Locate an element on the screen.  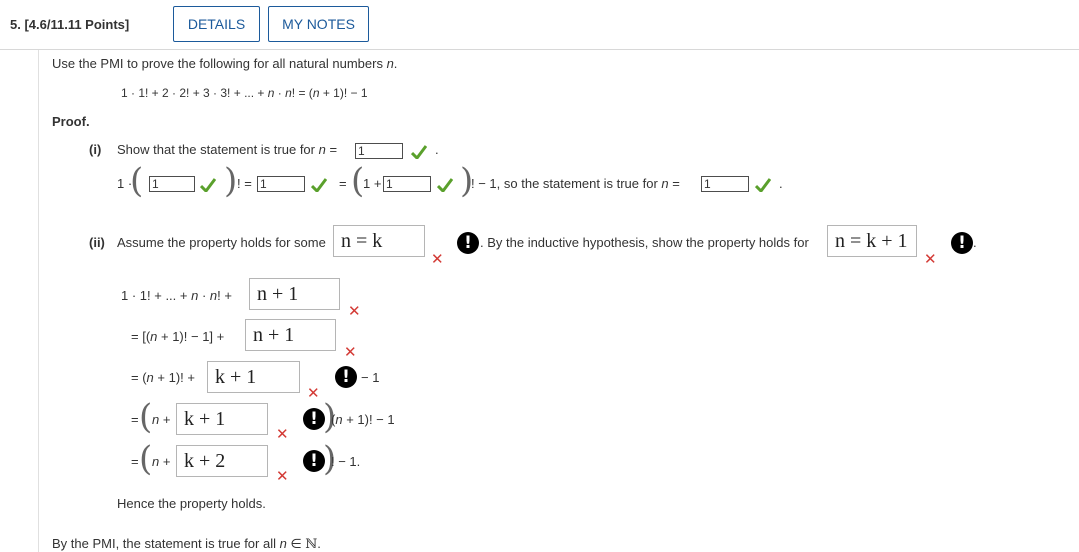
naturals-symbol: ℕ is located at coordinates (311, 544).